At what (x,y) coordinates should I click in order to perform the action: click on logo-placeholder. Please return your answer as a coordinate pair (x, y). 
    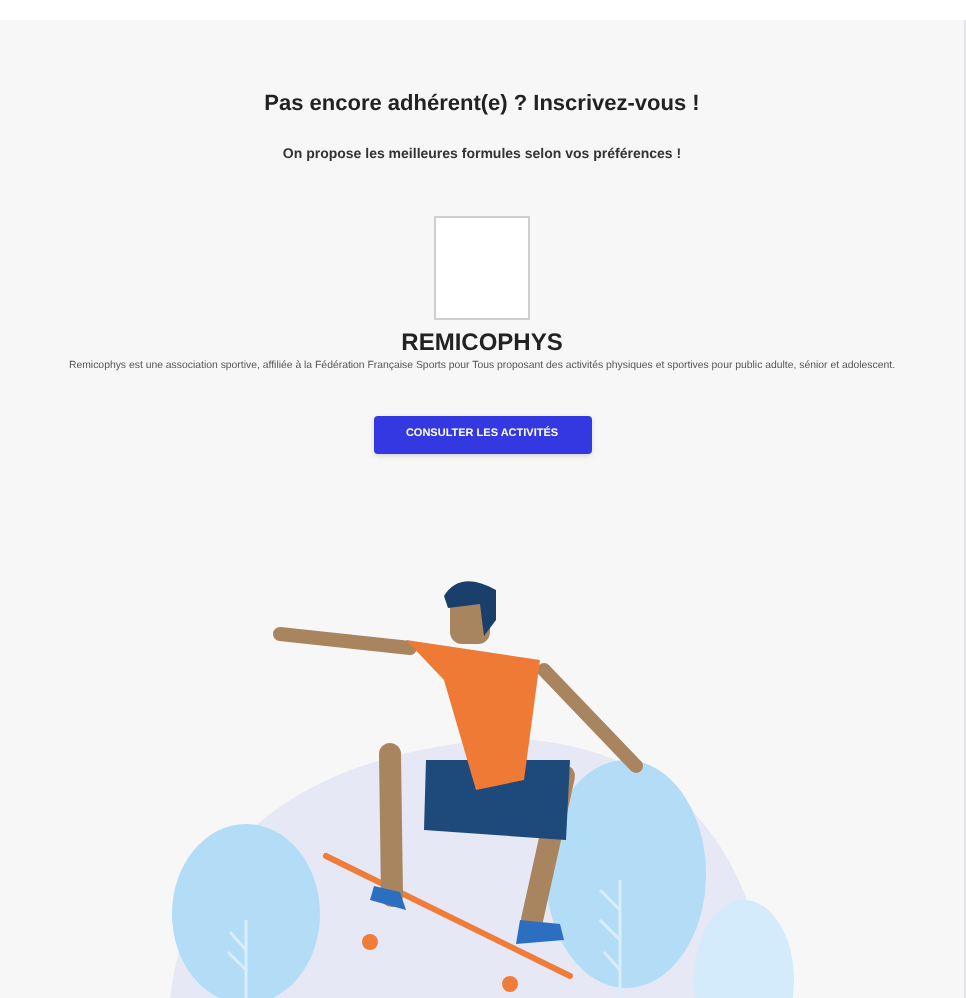
    Looking at the image, I should click on (482, 268).